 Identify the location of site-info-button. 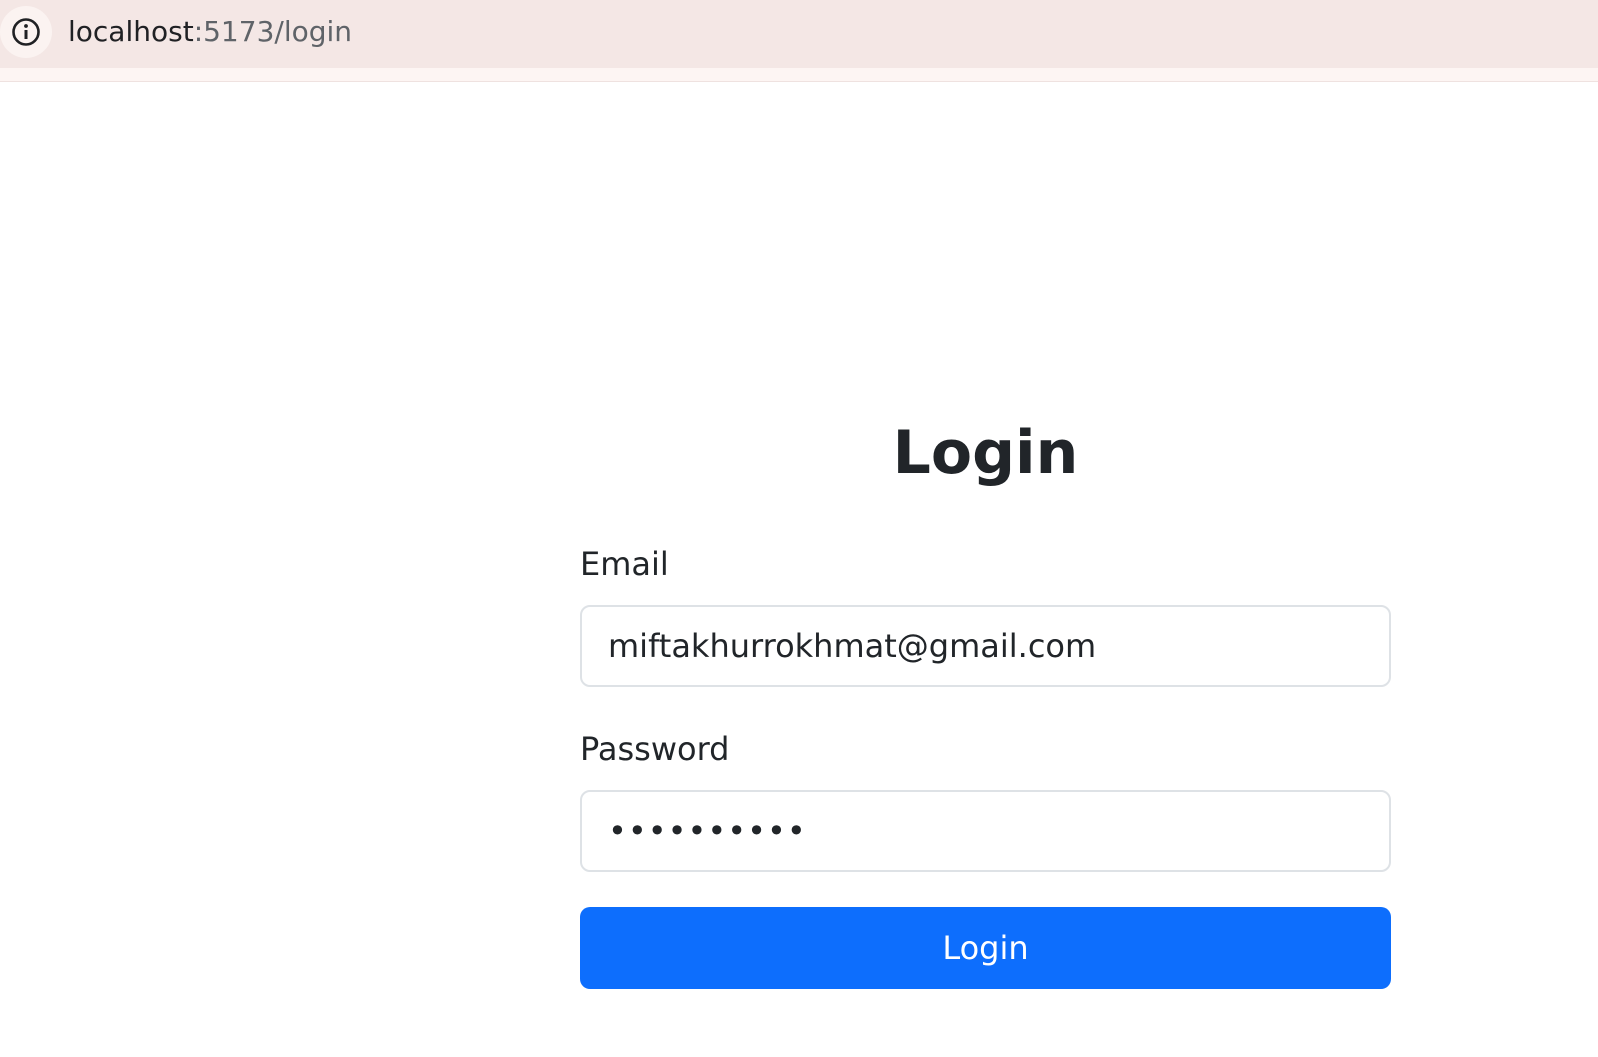
(26, 32).